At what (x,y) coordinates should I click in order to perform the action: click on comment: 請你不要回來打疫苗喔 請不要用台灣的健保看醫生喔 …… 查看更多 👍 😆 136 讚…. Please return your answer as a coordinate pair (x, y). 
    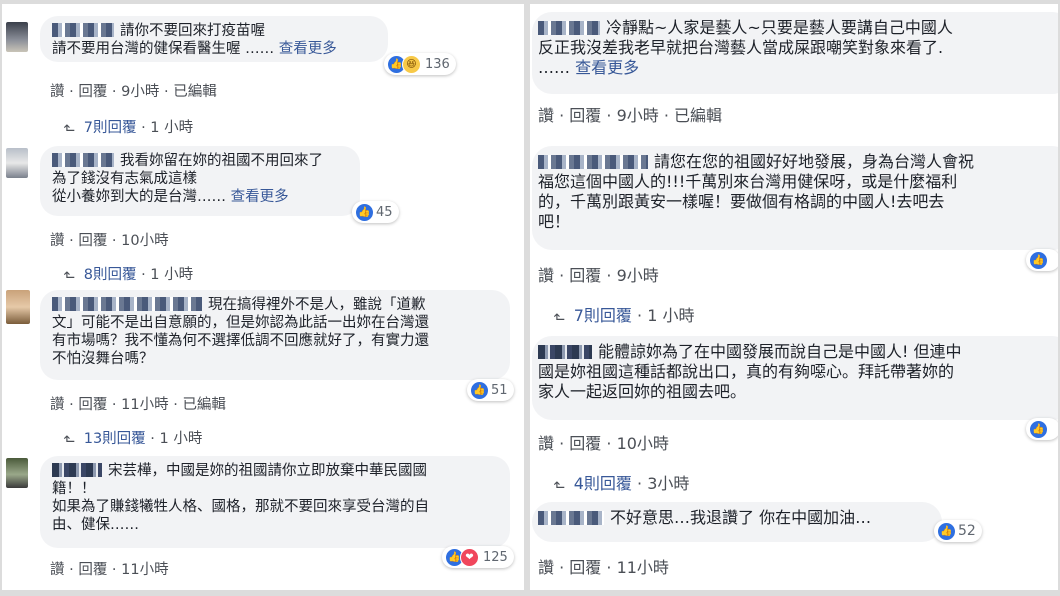
    Looking at the image, I should click on (263, 74).